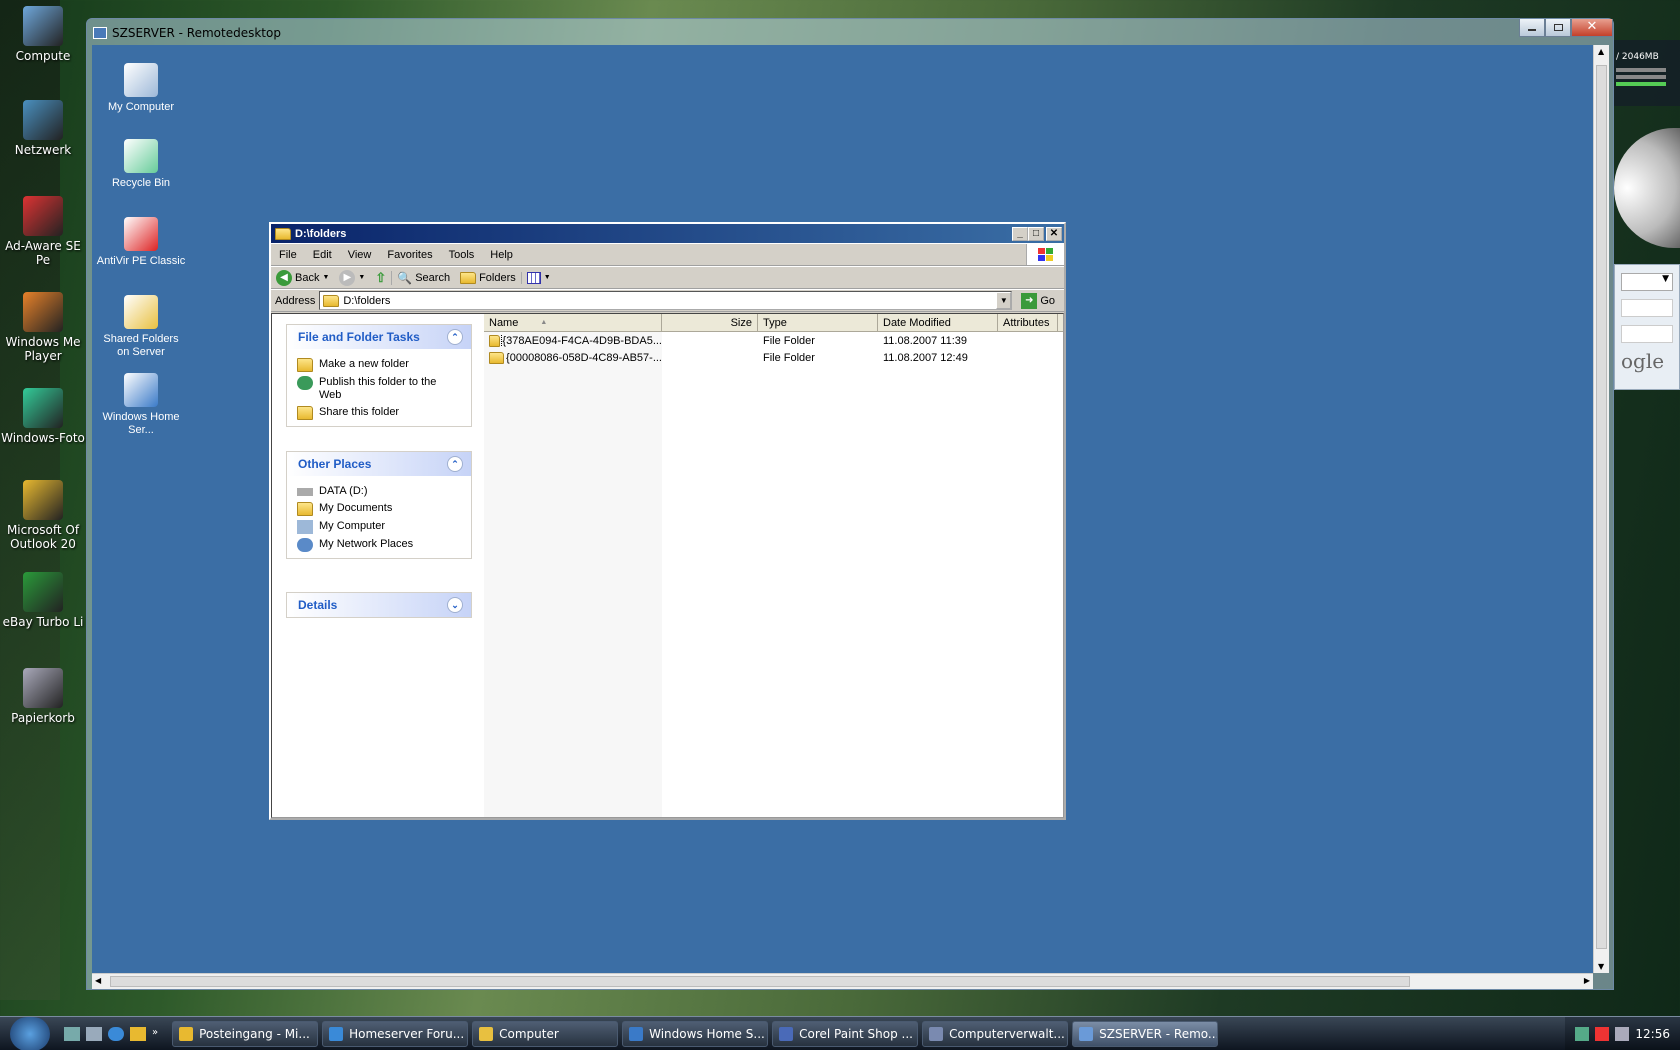 This screenshot has height=1050, width=1680. Describe the element at coordinates (379, 605) in the screenshot. I see `details-header: Details ⌄` at that location.